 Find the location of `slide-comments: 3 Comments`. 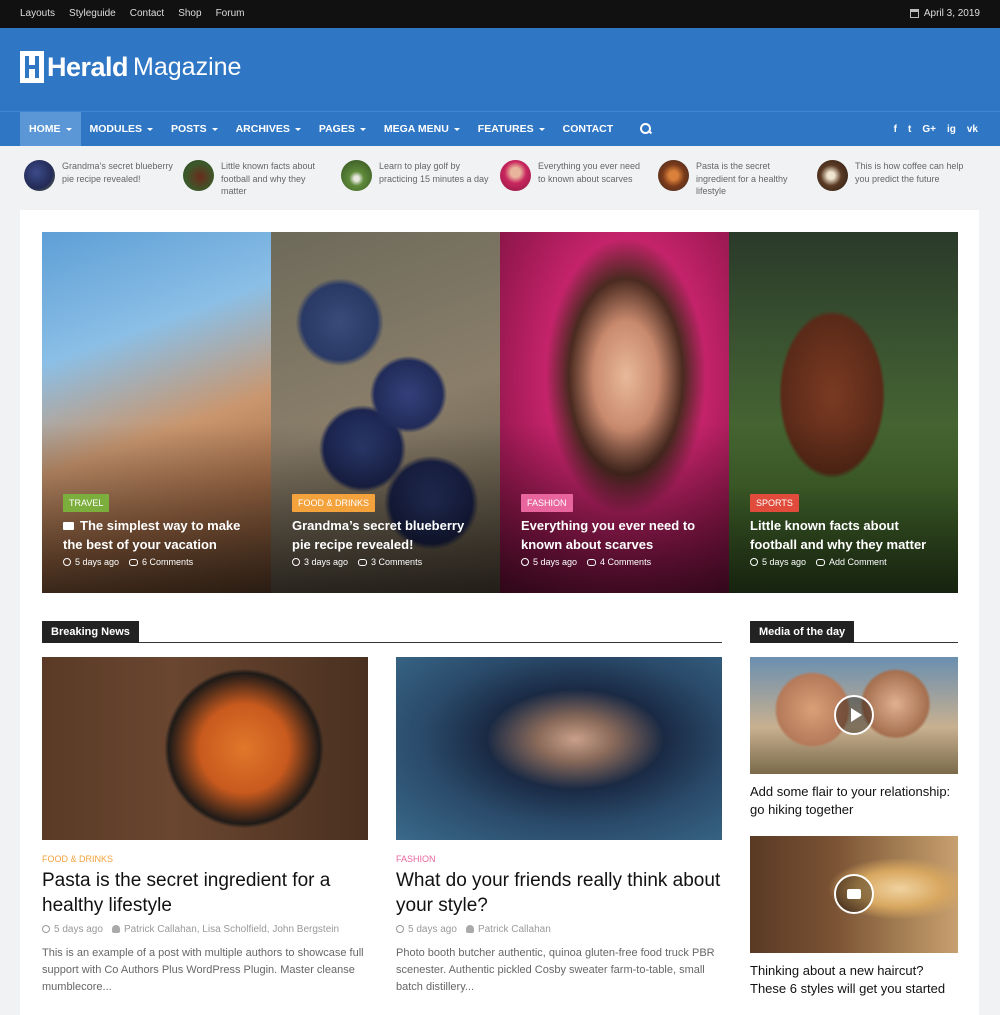

slide-comments: 3 Comments is located at coordinates (390, 562).